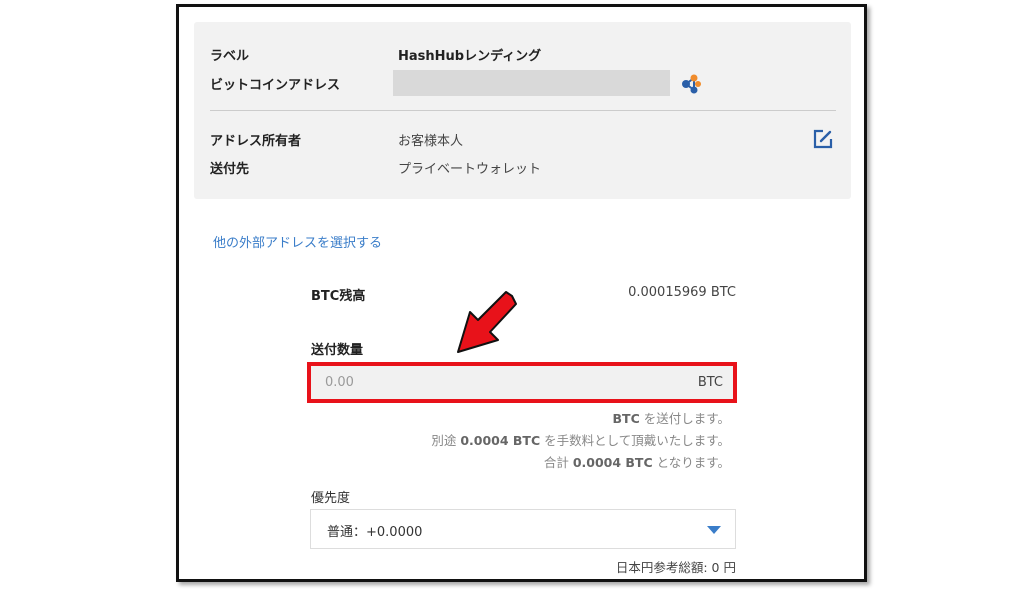 The width and height of the screenshot is (1024, 590). I want to click on edit-icon, so click(823, 139).